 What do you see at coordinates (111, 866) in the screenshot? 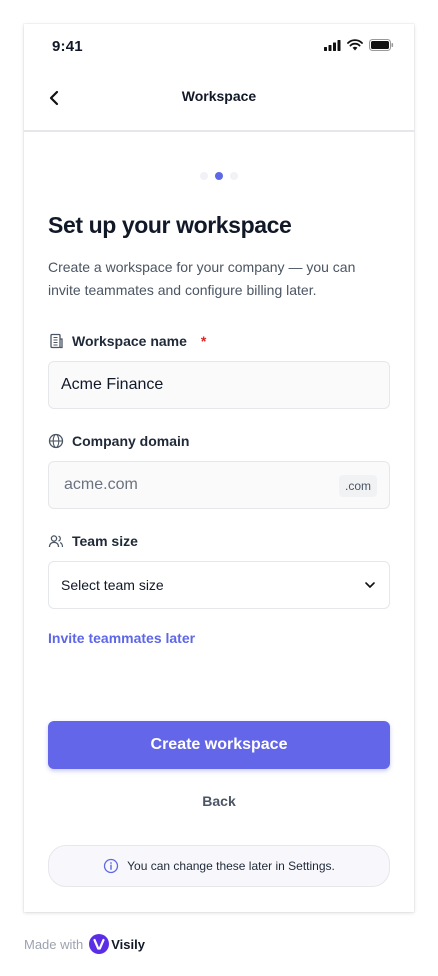
I see `info-icon` at bounding box center [111, 866].